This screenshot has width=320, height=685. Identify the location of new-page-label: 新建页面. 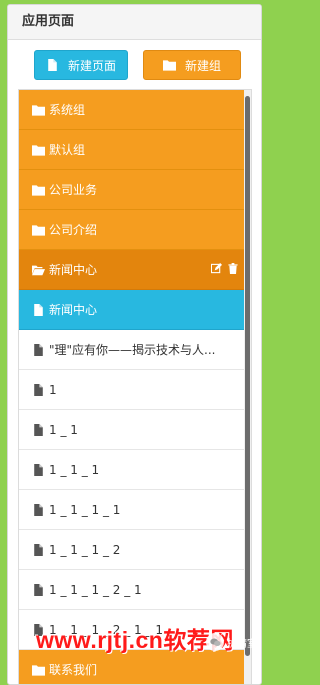
(91, 65).